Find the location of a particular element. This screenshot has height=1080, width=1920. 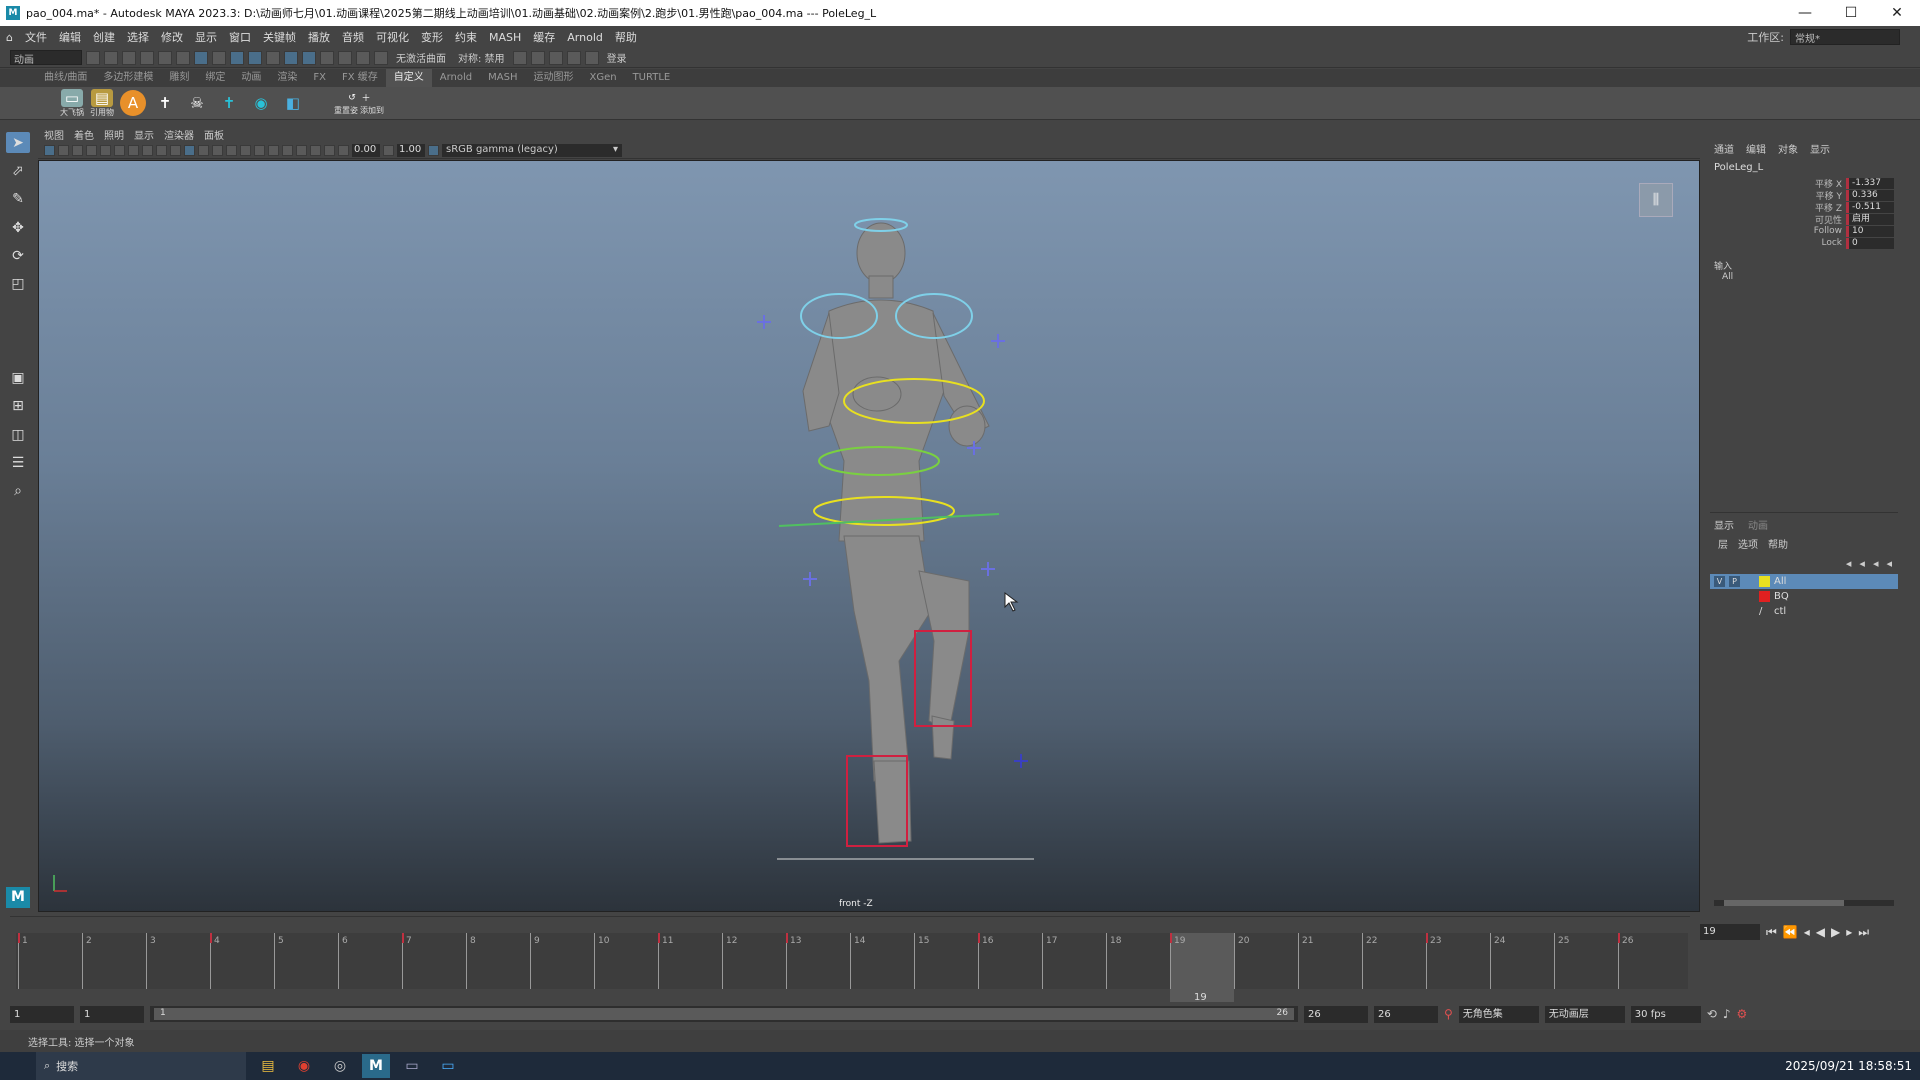

layer-name: ctl is located at coordinates (1780, 611).